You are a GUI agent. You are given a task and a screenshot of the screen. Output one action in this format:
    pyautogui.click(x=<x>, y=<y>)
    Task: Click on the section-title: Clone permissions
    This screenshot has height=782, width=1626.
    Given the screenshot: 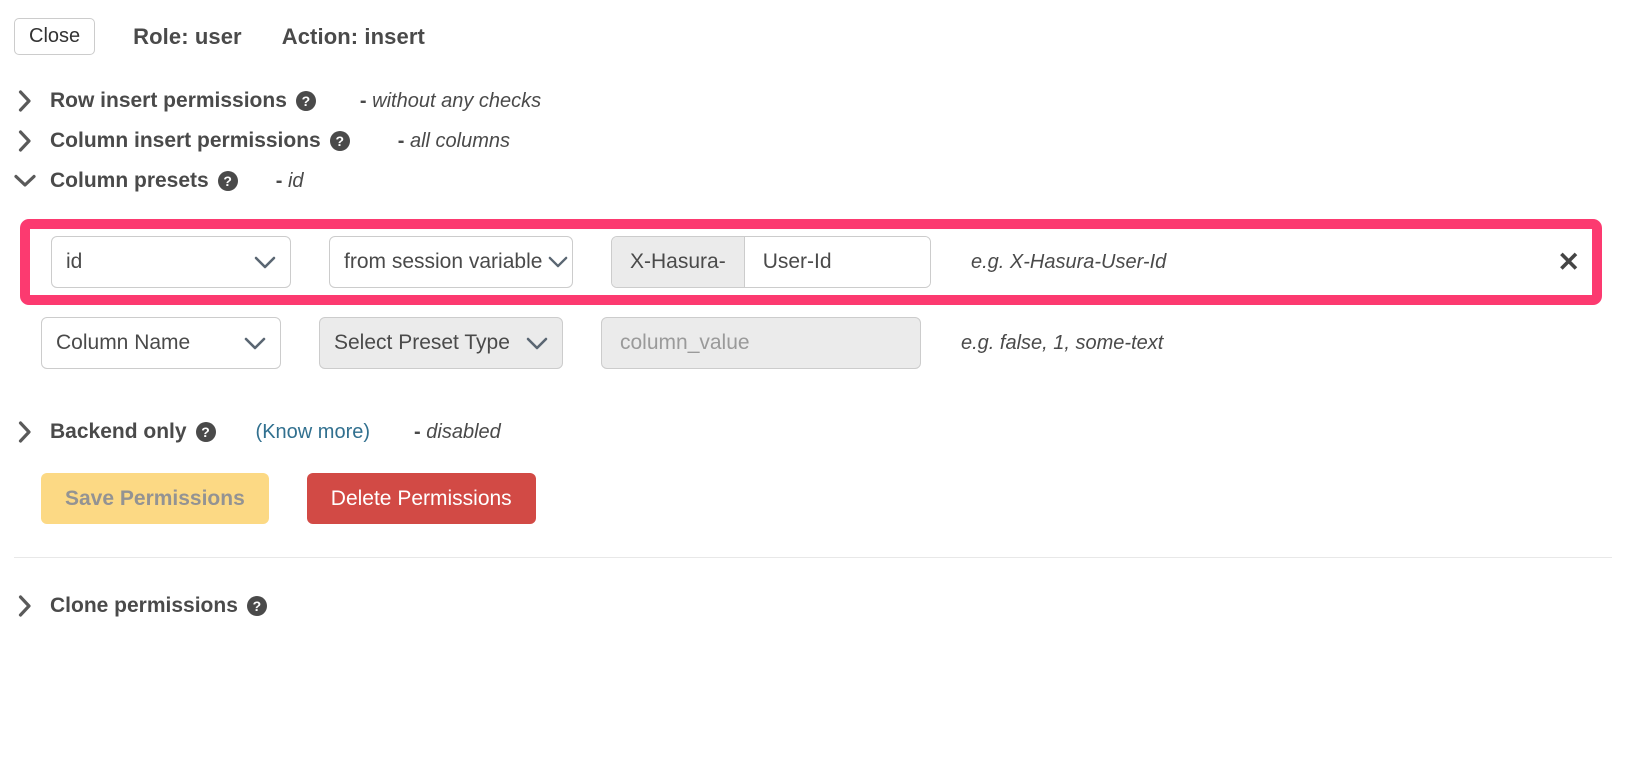 What is the action you would take?
    pyautogui.click(x=144, y=606)
    